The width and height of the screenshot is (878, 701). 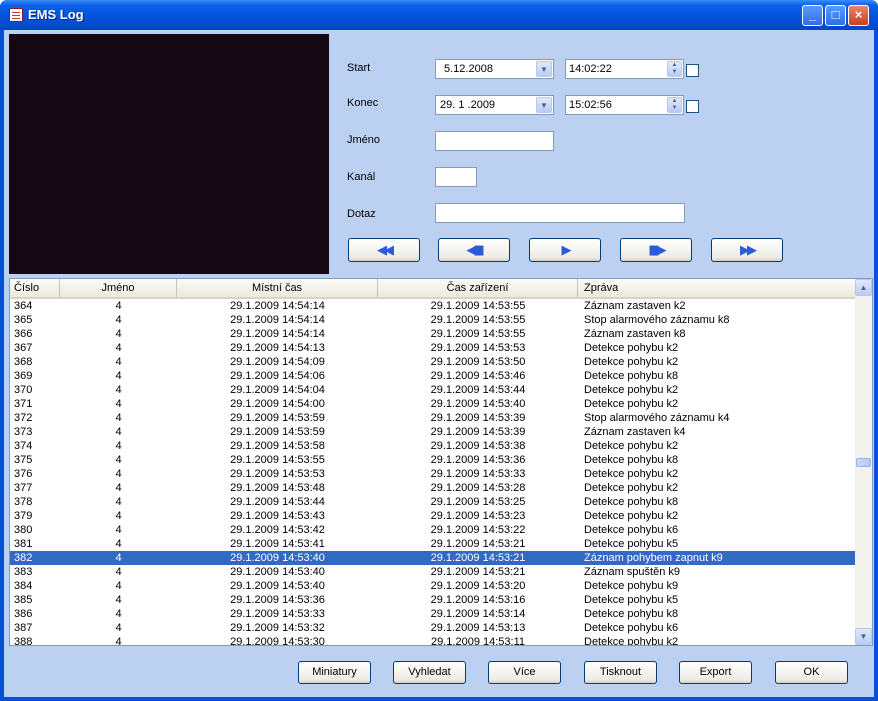 What do you see at coordinates (863, 636) in the screenshot?
I see `scroll-down-icon: ▼` at bounding box center [863, 636].